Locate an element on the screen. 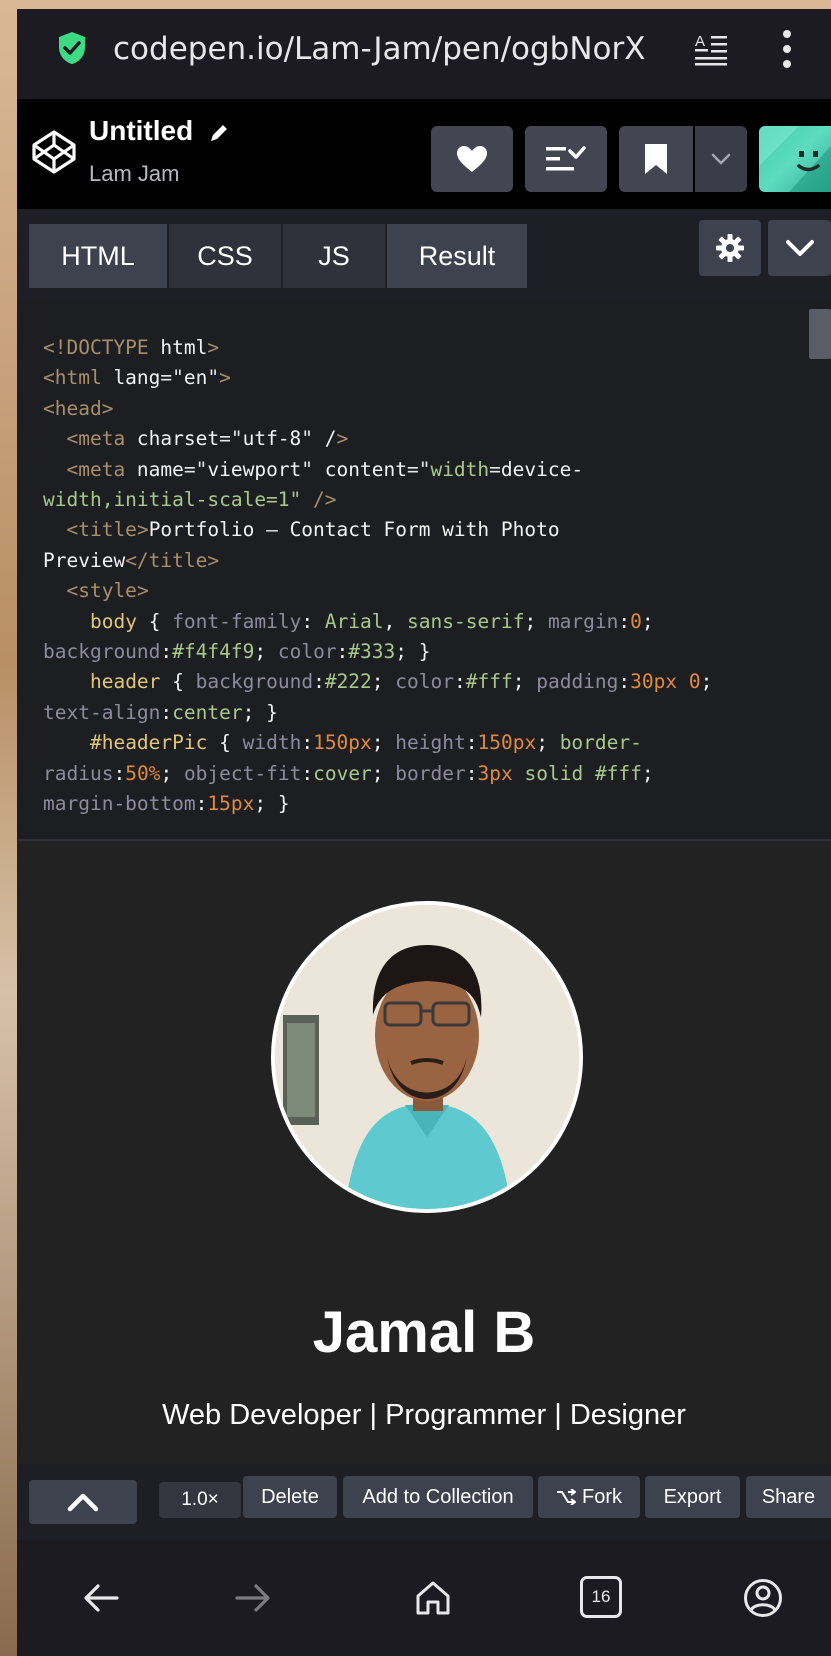 Image resolution: width=831 pixels, height=1656 pixels. profile-photo-image is located at coordinates (427, 1057).